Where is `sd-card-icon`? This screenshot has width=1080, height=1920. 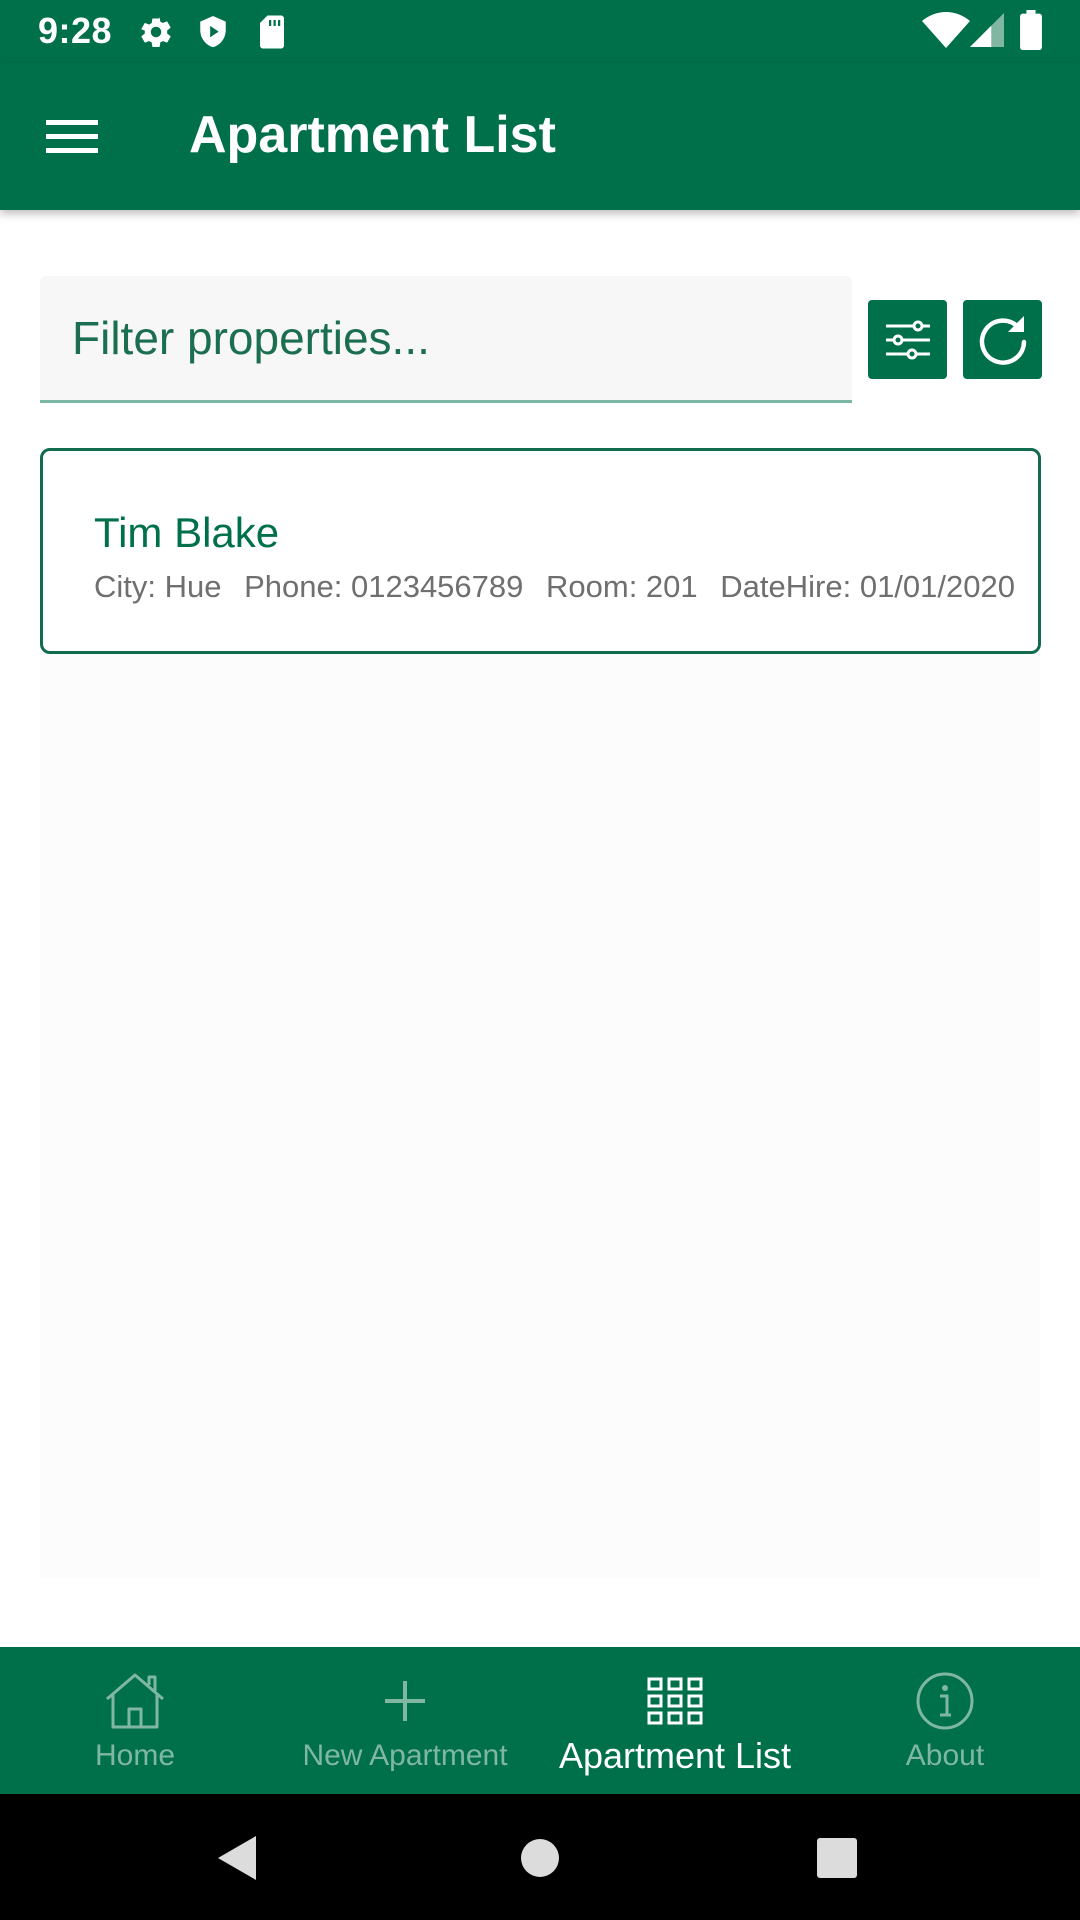 sd-card-icon is located at coordinates (272, 32).